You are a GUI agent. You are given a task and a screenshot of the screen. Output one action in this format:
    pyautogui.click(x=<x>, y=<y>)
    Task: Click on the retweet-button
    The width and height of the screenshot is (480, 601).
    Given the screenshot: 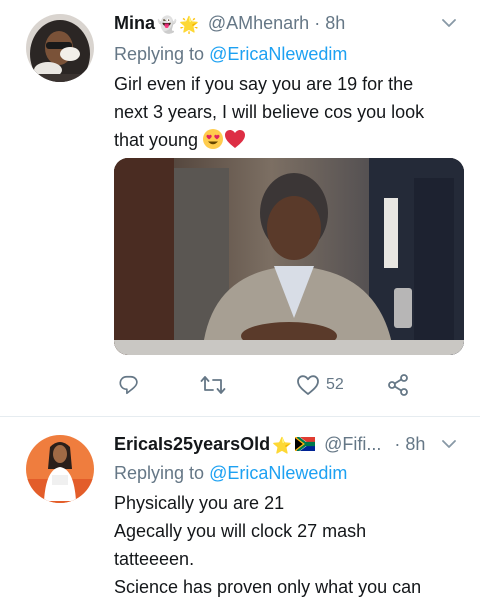 What is the action you would take?
    pyautogui.click(x=216, y=385)
    